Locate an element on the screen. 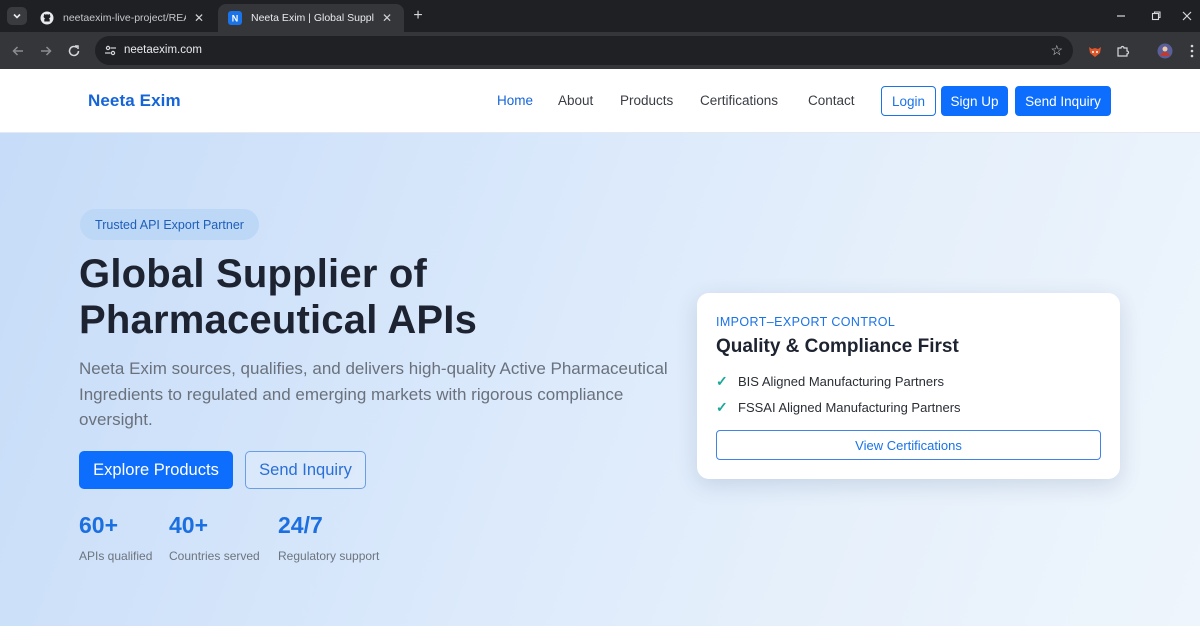  card-eyebrow: IMPORT–EXPORT CONTROL is located at coordinates (806, 322).